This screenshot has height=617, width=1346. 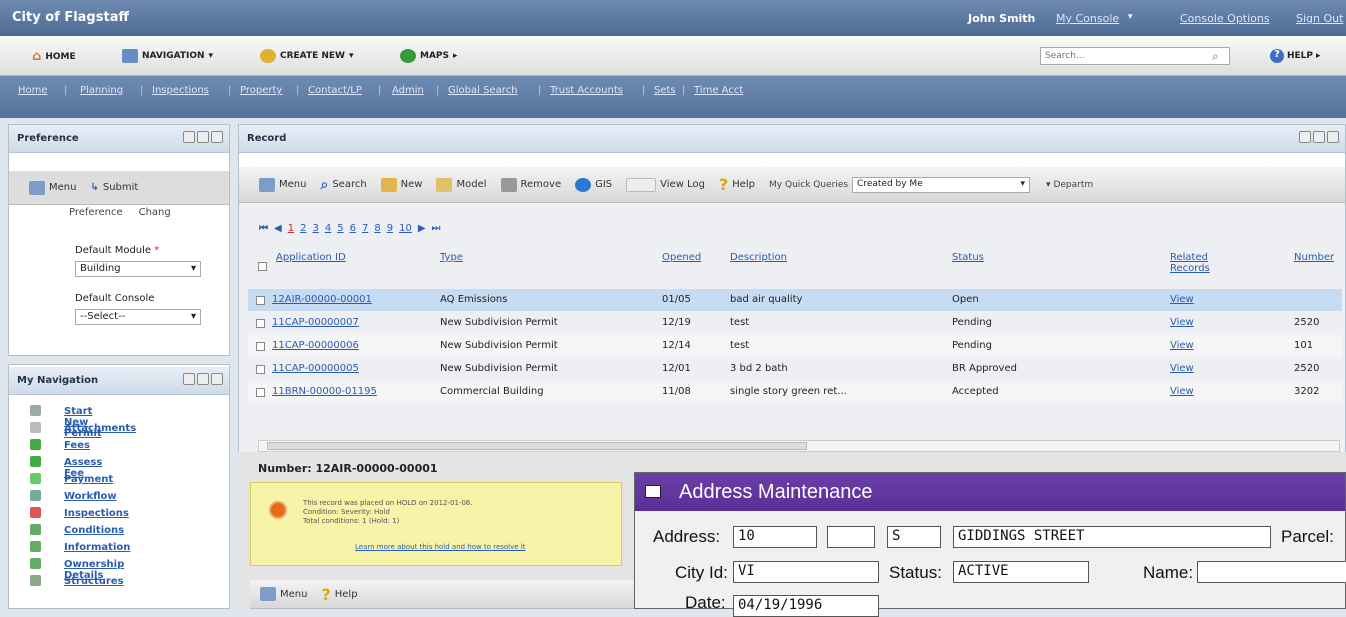 I want to click on new-button: New, so click(x=401, y=184).